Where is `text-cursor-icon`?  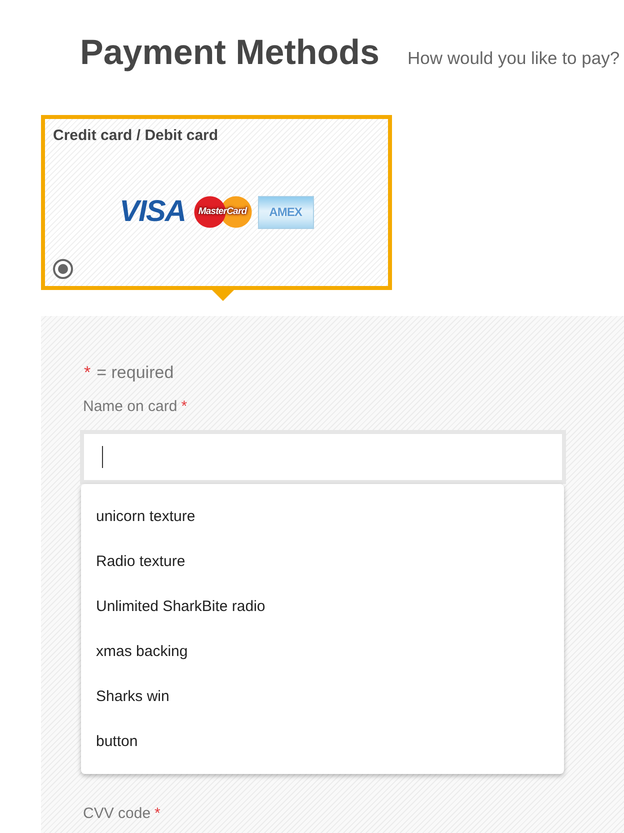
text-cursor-icon is located at coordinates (102, 457).